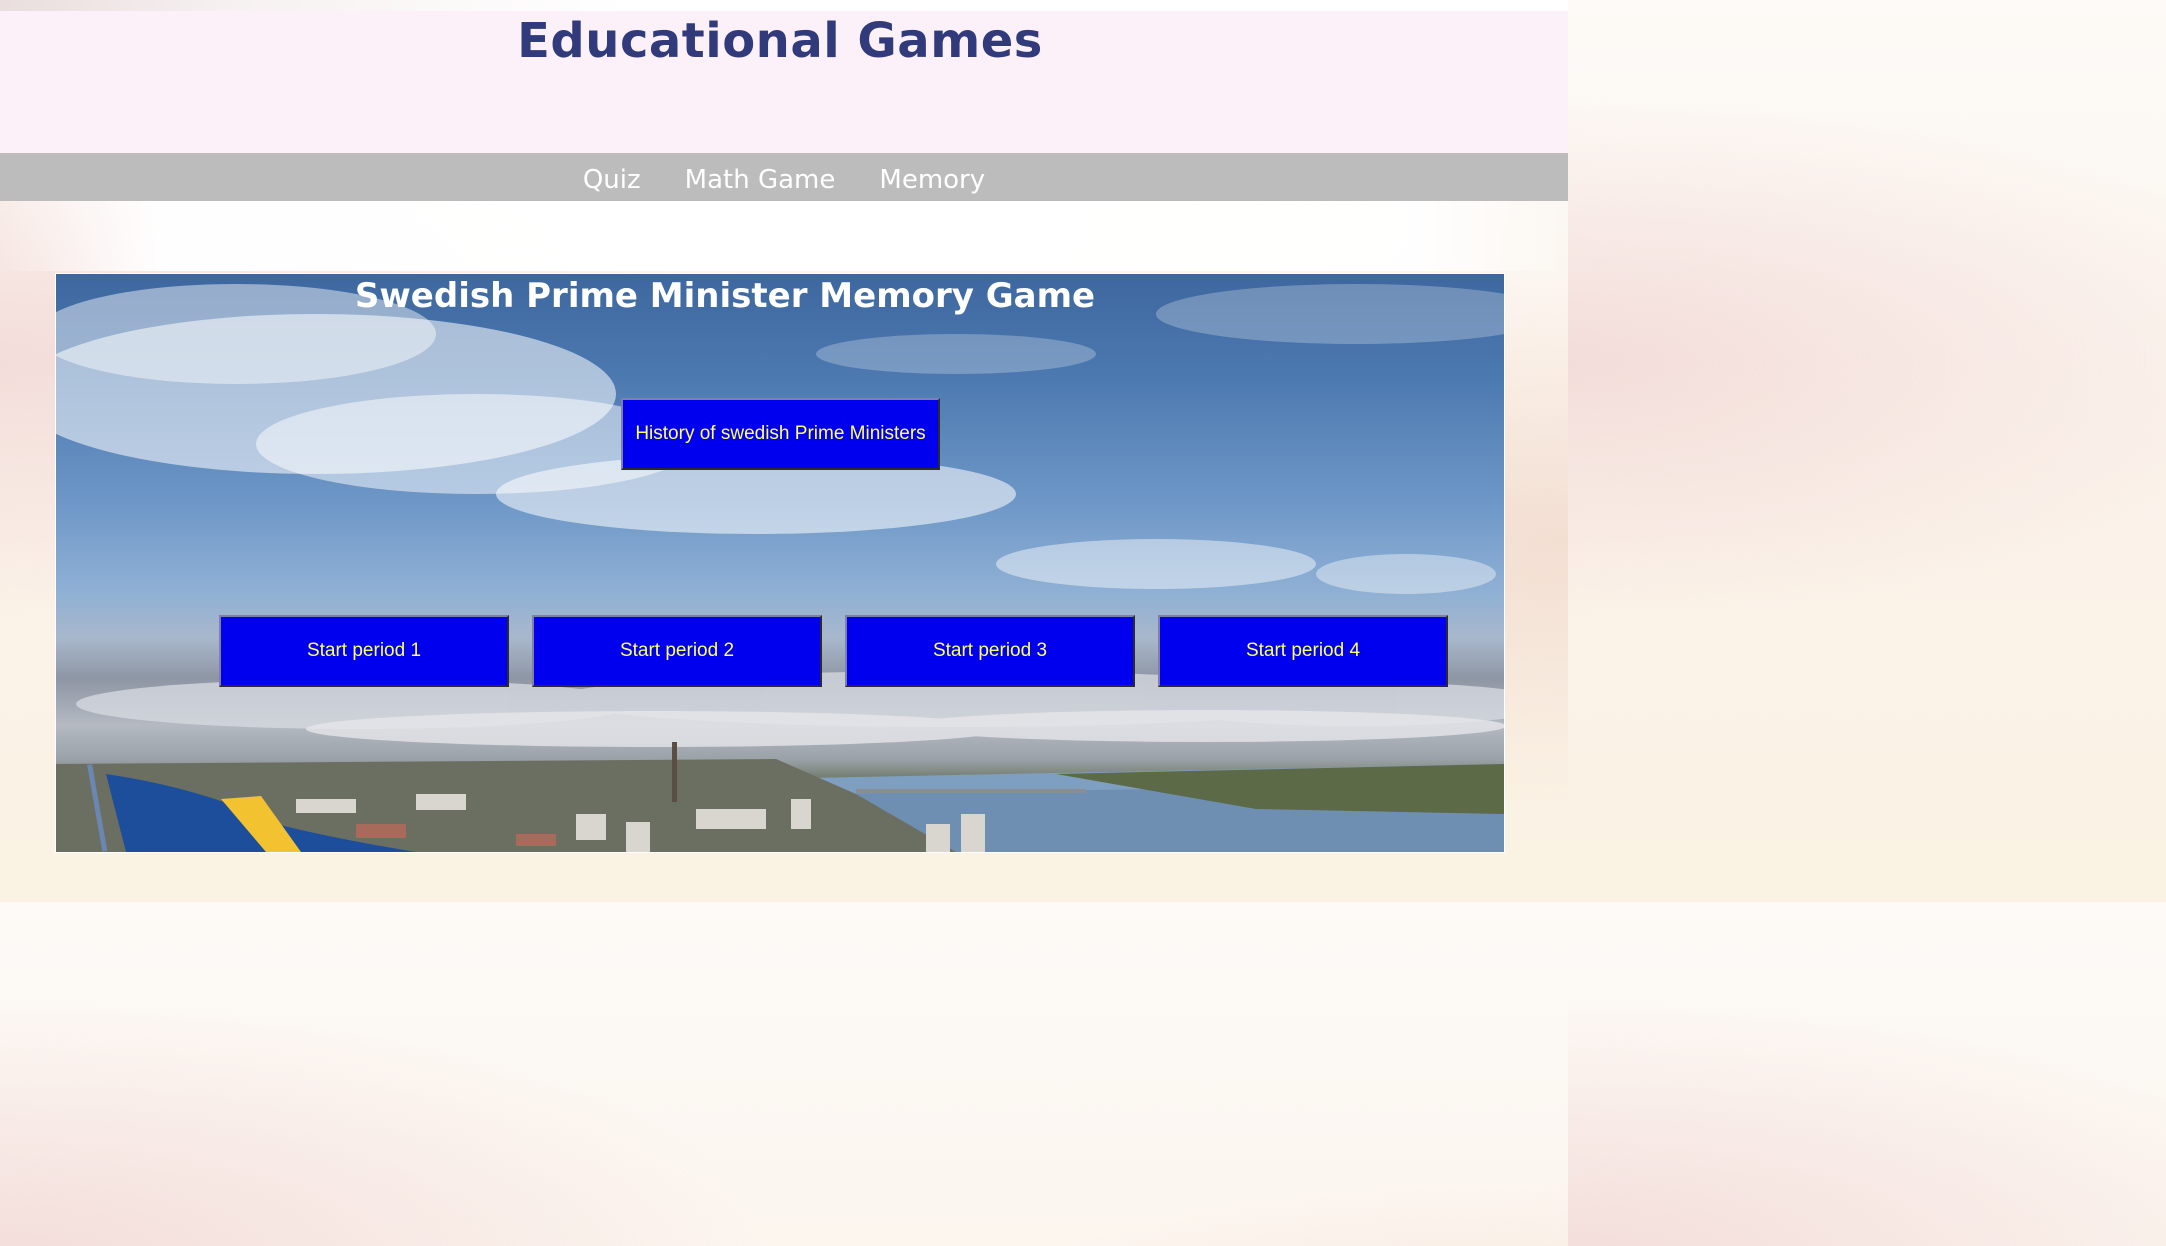 This screenshot has height=1246, width=2166. What do you see at coordinates (780, 41) in the screenshot?
I see `site-title: Educational Games` at bounding box center [780, 41].